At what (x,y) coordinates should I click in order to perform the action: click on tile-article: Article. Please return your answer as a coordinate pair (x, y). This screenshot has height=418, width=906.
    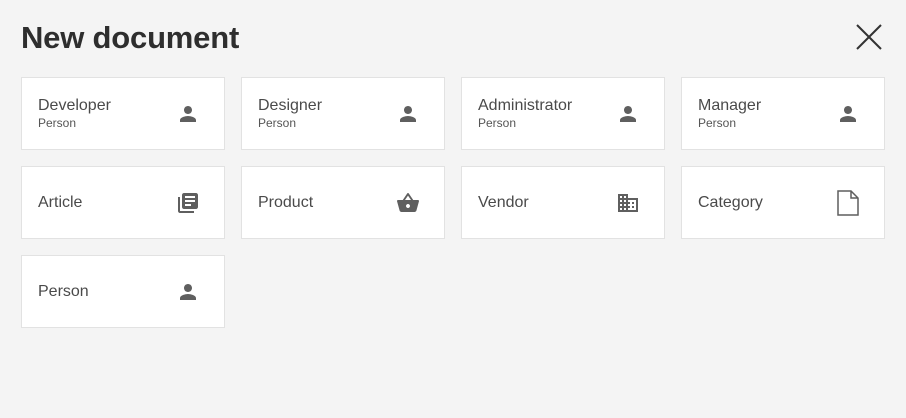
    Looking at the image, I should click on (123, 202).